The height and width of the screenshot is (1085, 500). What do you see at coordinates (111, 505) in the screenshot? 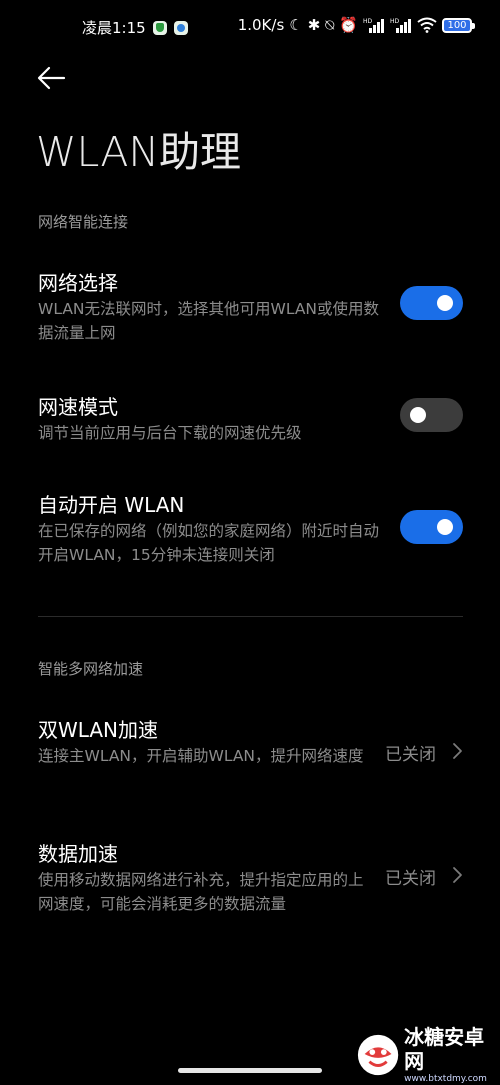
I see `setting-title: 自动开启 WLAN` at bounding box center [111, 505].